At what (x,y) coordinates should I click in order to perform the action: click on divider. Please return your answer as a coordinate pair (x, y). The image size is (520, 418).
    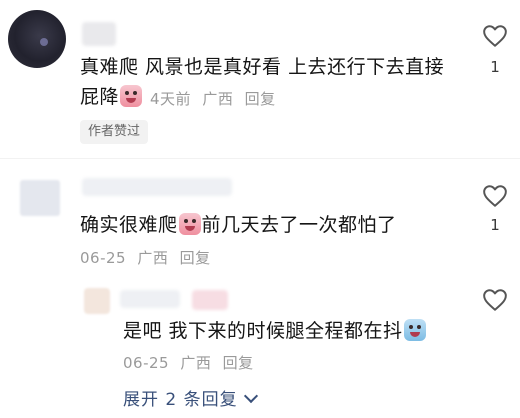
    Looking at the image, I should click on (260, 158).